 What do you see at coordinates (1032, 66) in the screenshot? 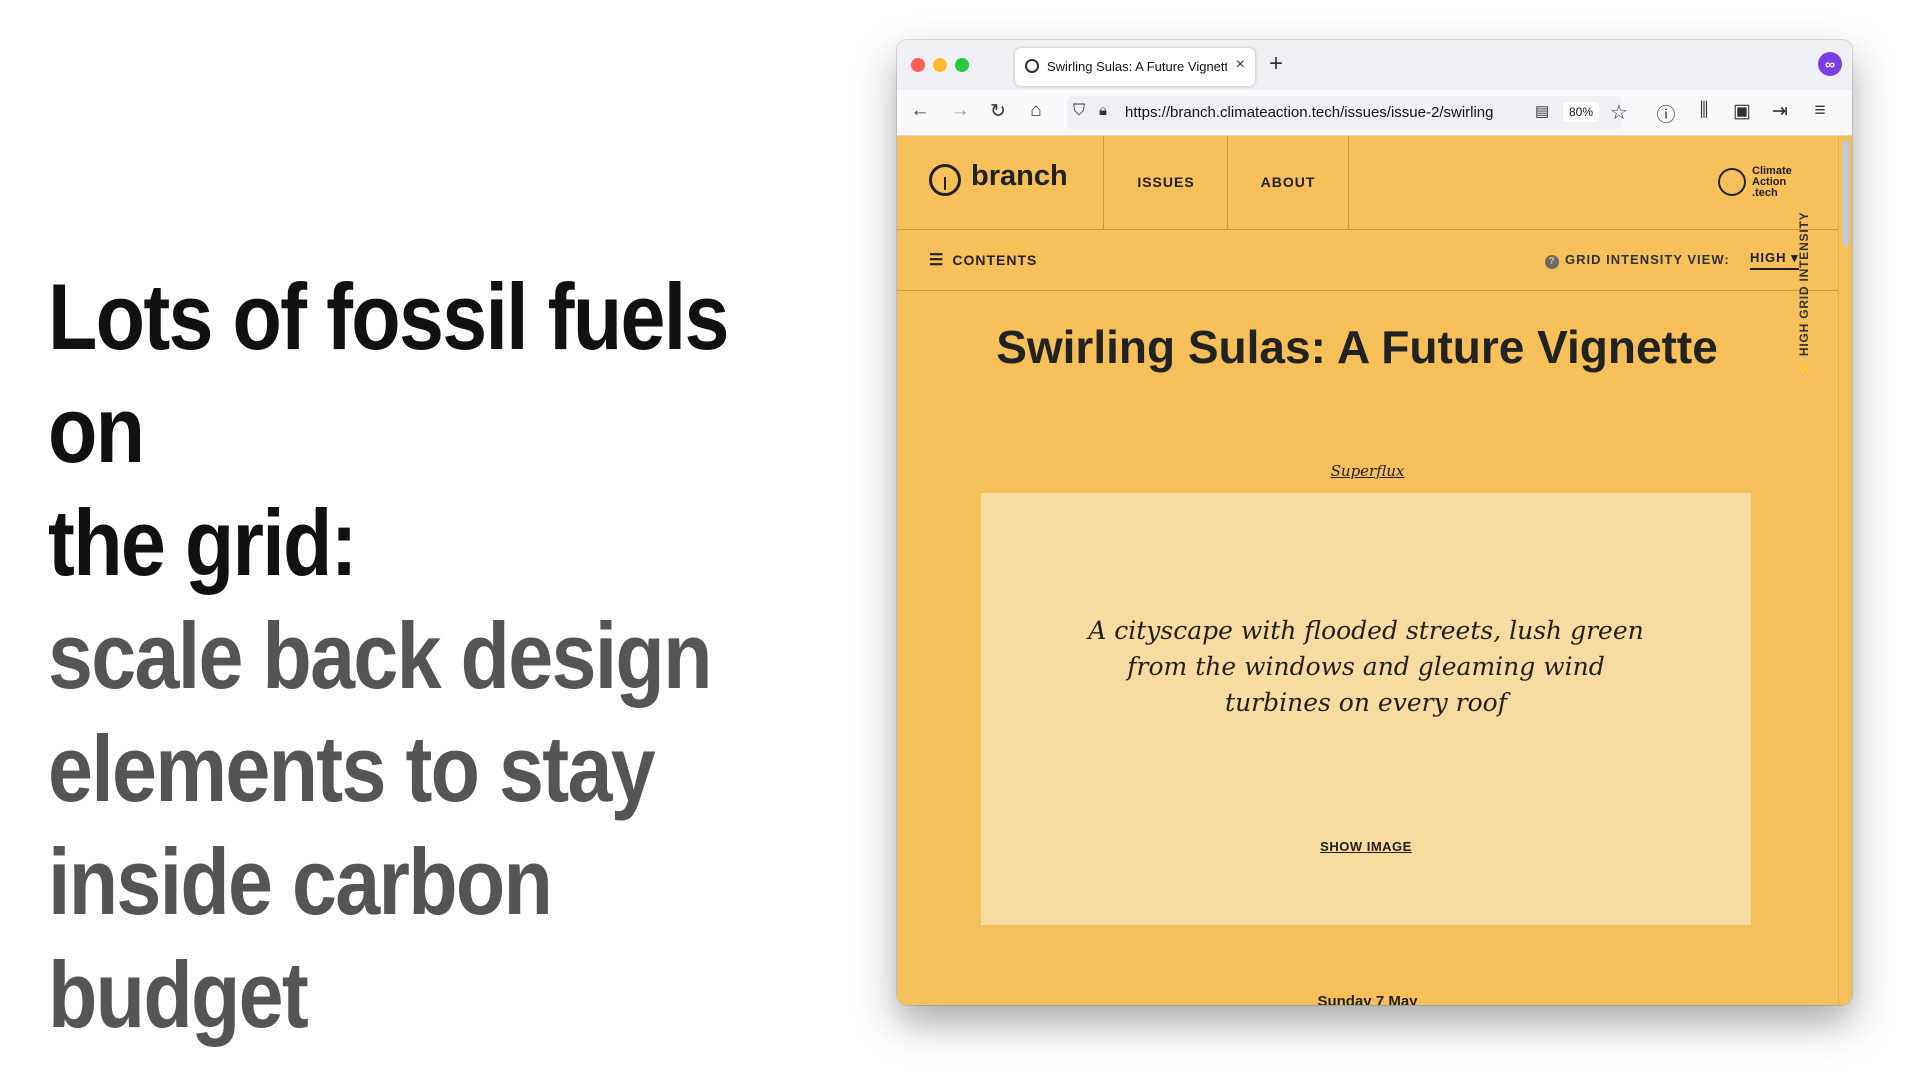
I see `site-favicon-icon` at bounding box center [1032, 66].